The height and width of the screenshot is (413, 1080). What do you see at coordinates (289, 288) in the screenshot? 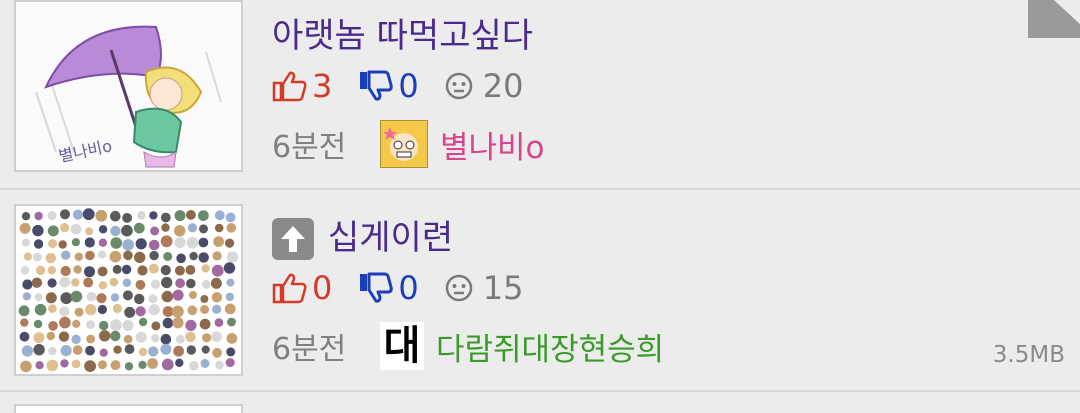
I see `thumbs-up-icon` at bounding box center [289, 288].